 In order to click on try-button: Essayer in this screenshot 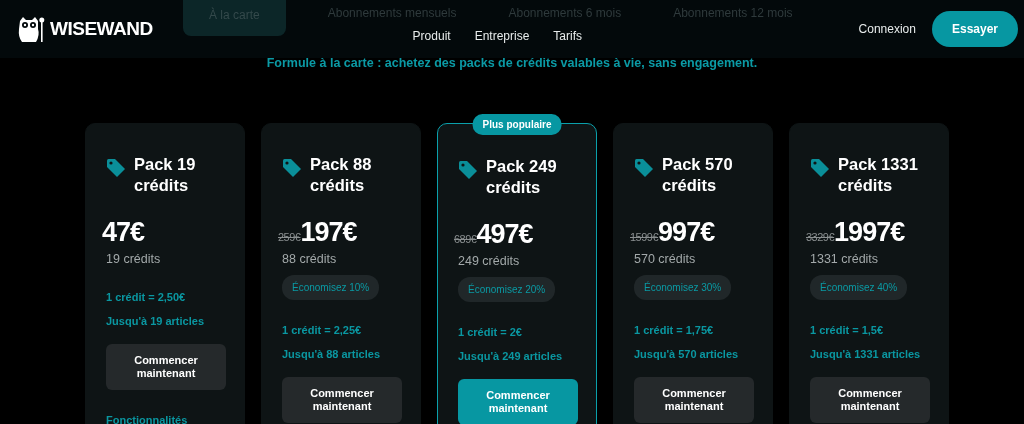, I will do `click(974, 28)`.